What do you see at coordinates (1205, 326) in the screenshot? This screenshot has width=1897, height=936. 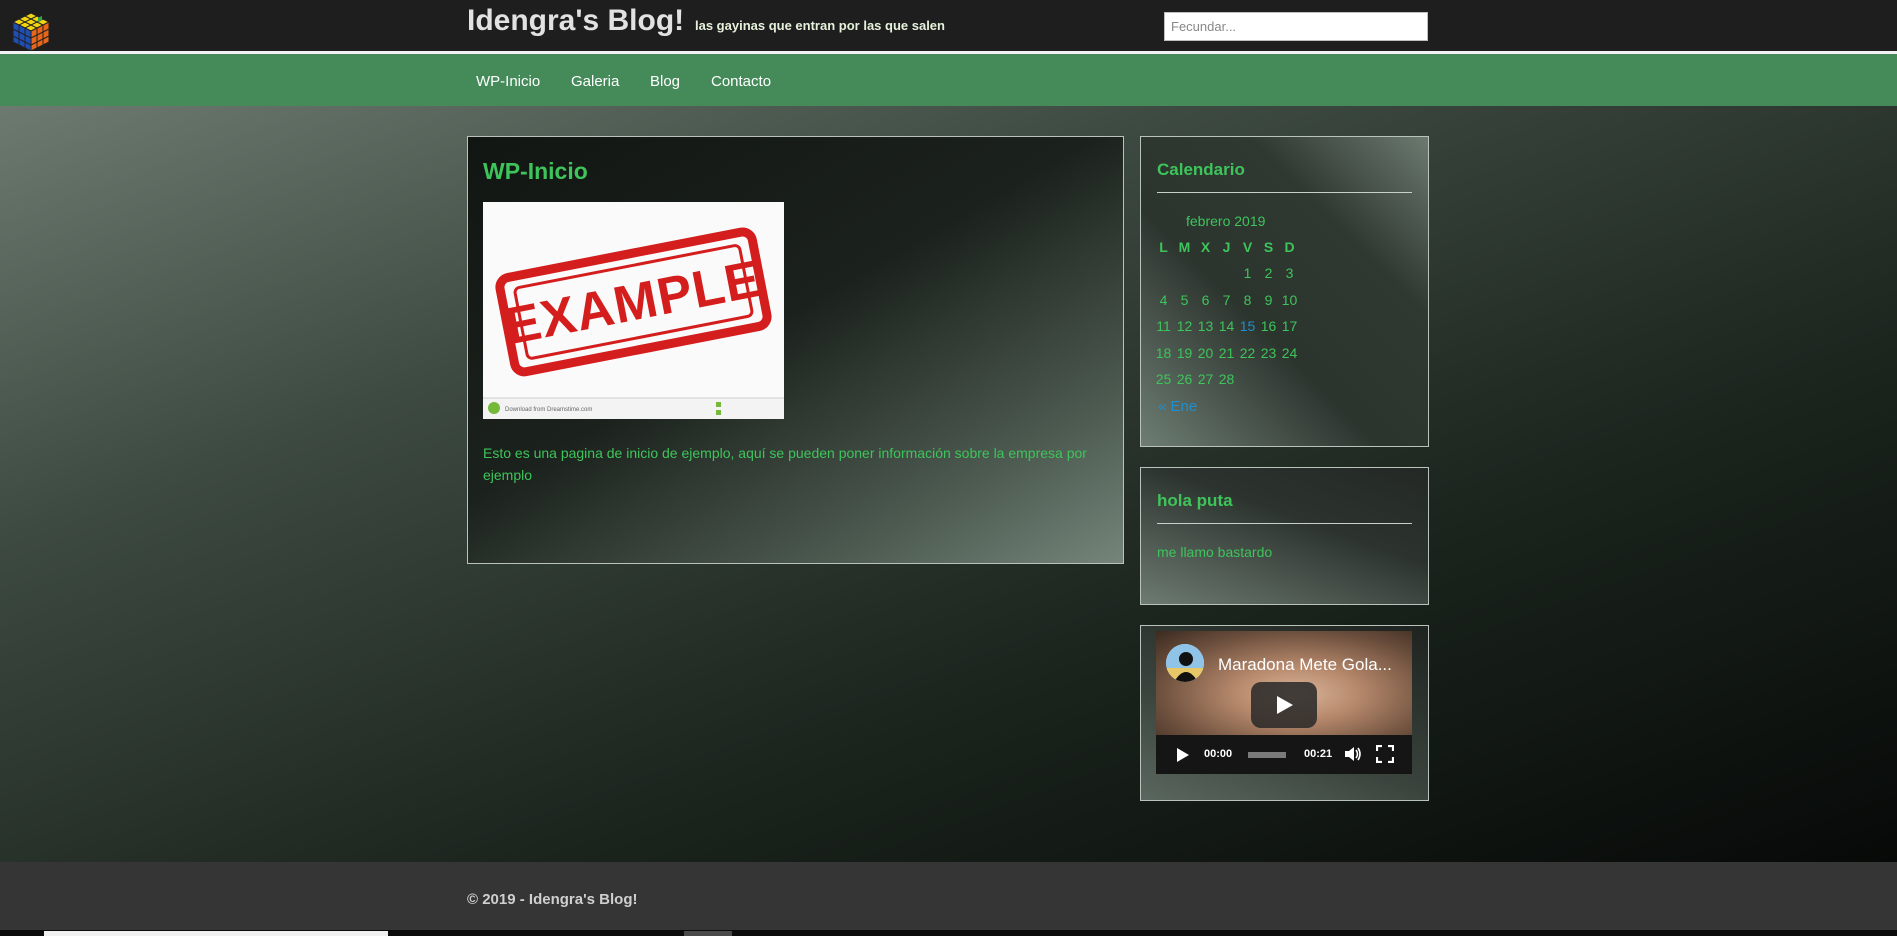 I see `calendar-day: 13` at bounding box center [1205, 326].